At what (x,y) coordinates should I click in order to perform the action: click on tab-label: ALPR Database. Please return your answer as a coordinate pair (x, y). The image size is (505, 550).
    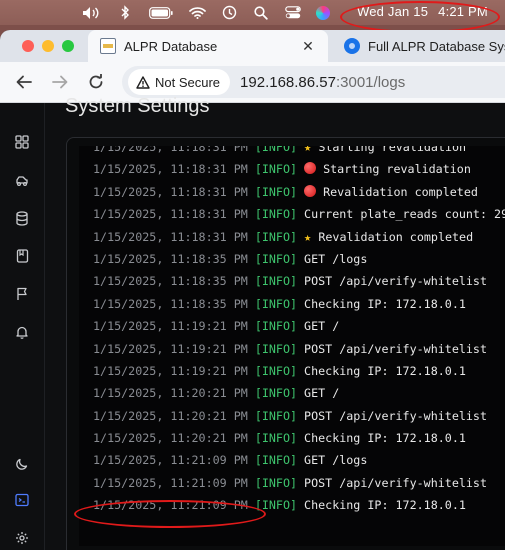
    Looking at the image, I should click on (171, 46).